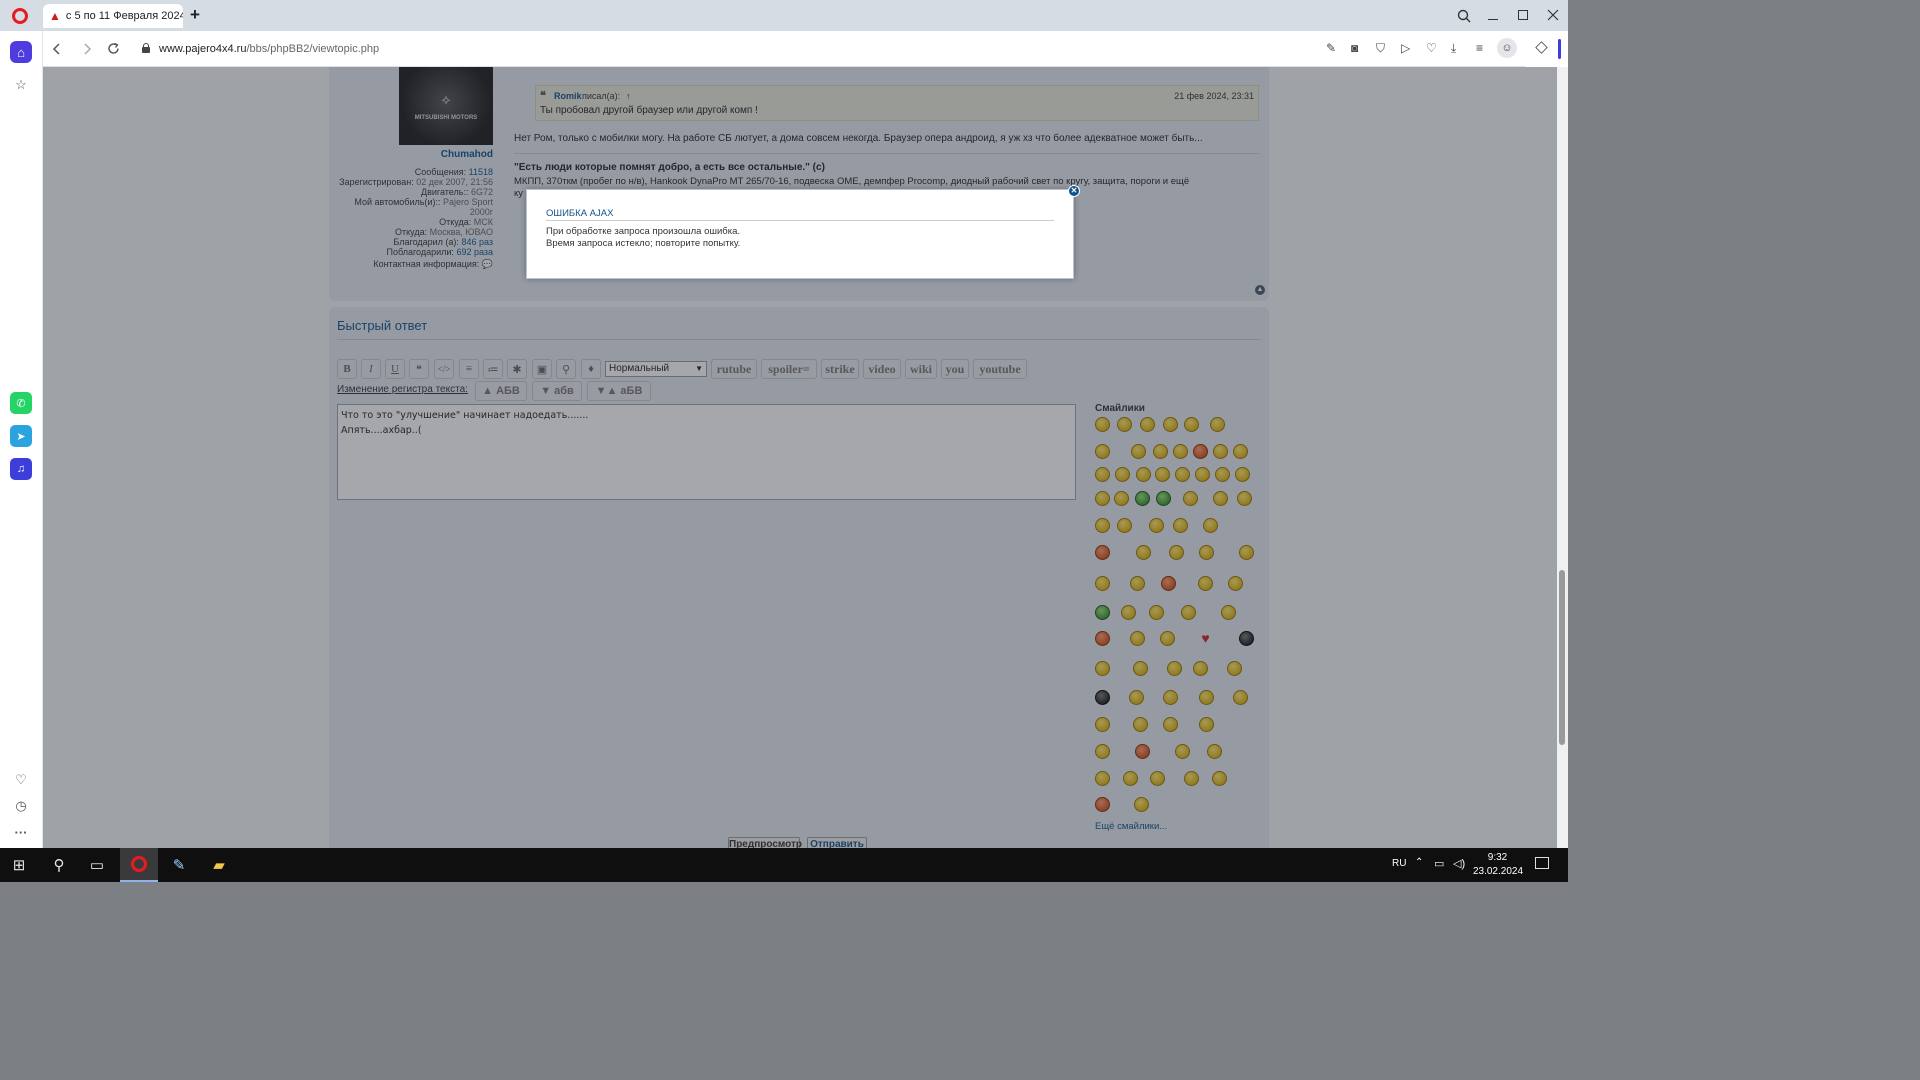 This screenshot has width=1920, height=1080. I want to click on notifications-icon, so click(1542, 863).